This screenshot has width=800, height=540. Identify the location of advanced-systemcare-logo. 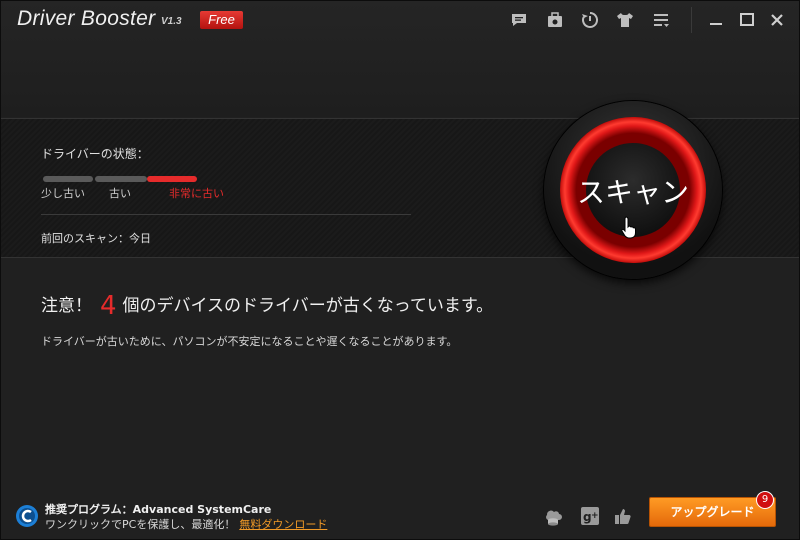
(27, 516).